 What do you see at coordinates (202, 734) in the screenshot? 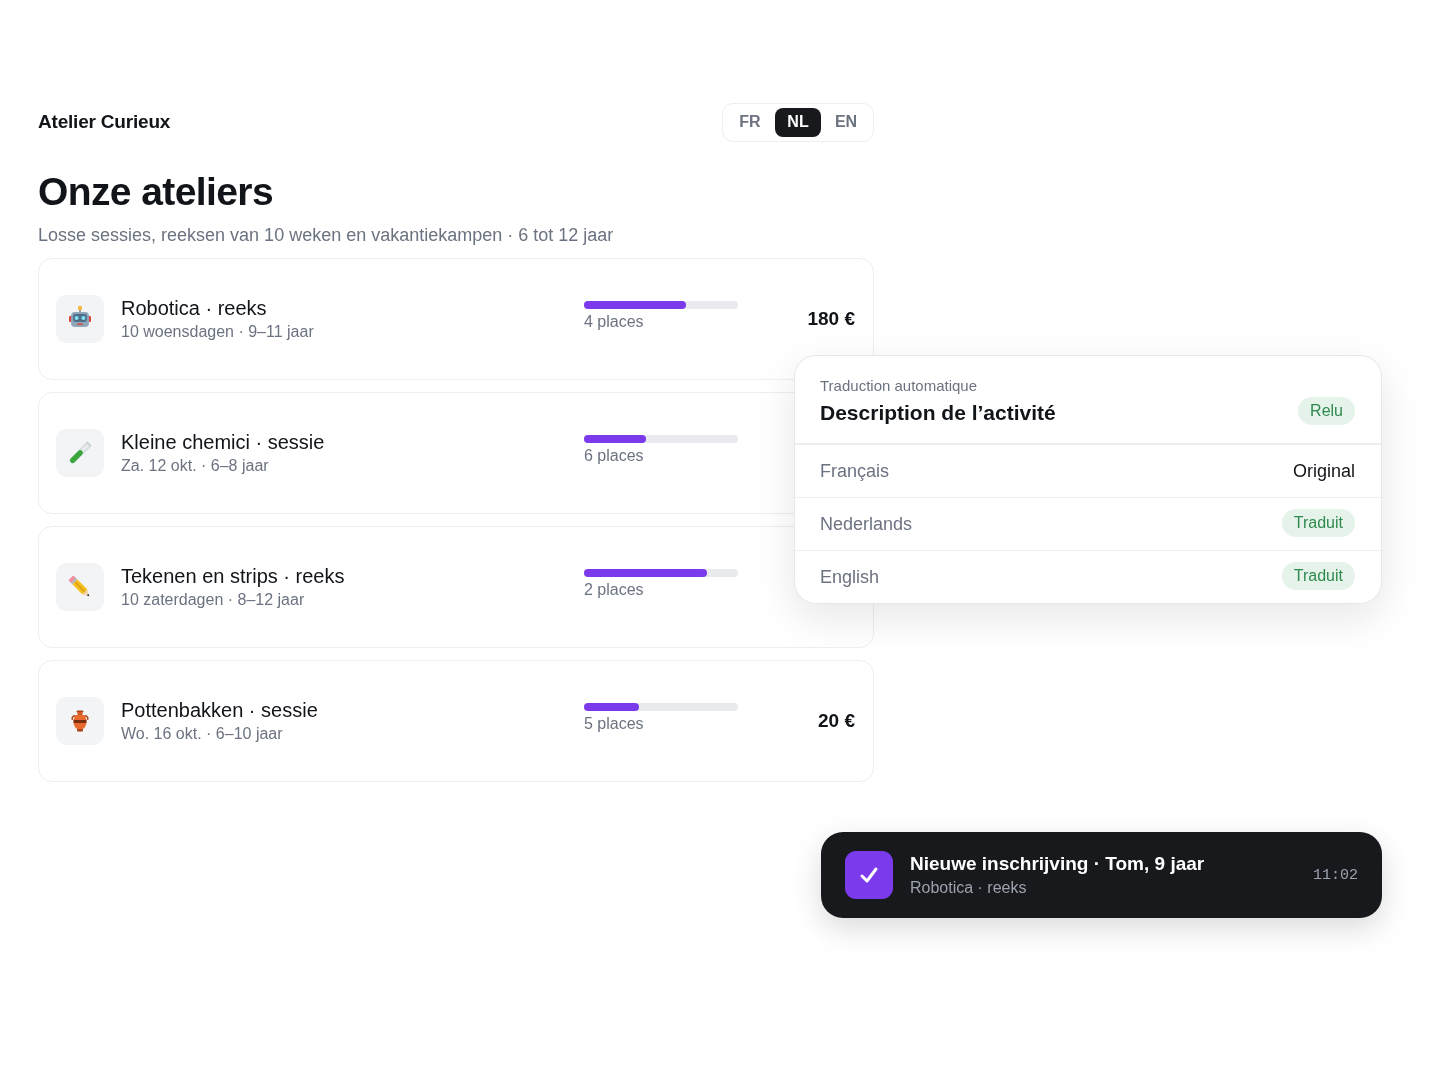
I see `workshop-details: Wo. 16 okt. · 6–10 jaar` at bounding box center [202, 734].